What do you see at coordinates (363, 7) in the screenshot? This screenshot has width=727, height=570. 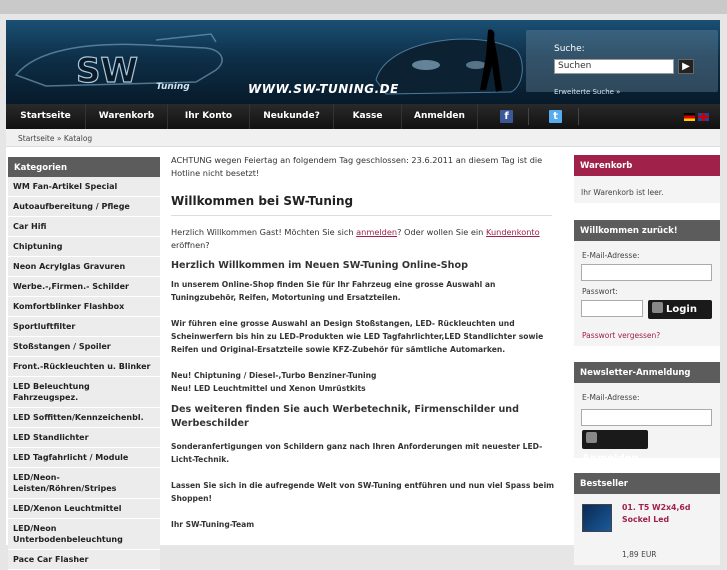 I see `browser-top-strip` at bounding box center [363, 7].